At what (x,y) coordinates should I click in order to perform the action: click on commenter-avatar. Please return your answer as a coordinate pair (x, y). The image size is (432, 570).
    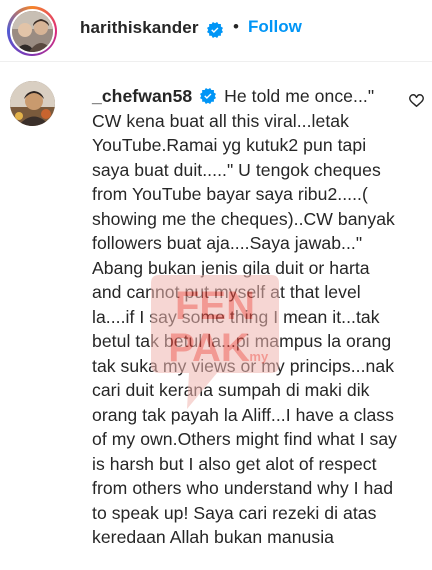
    Looking at the image, I should click on (32, 103).